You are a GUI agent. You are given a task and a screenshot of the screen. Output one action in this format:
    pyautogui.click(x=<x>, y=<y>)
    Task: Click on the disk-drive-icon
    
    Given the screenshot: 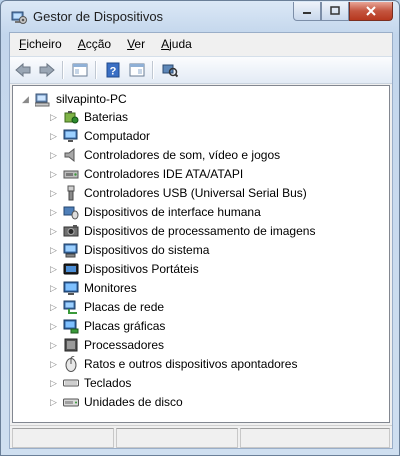 What is the action you would take?
    pyautogui.click(x=71, y=402)
    